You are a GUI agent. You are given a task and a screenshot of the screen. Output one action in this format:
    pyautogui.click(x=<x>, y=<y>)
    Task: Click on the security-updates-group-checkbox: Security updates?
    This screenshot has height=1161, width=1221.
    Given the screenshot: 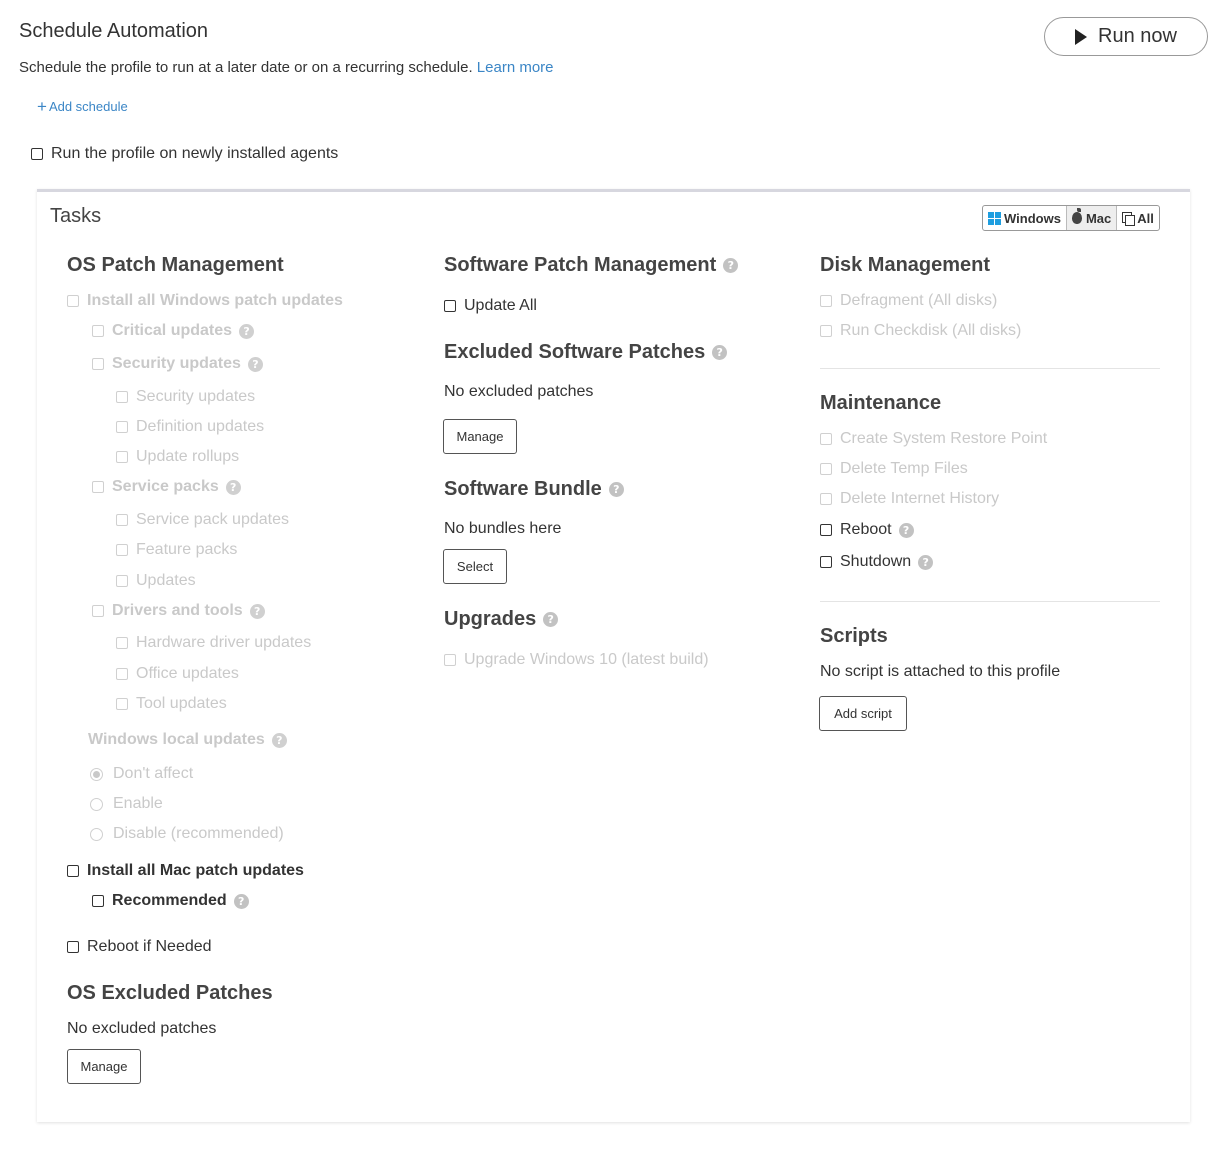 What is the action you would take?
    pyautogui.click(x=177, y=364)
    